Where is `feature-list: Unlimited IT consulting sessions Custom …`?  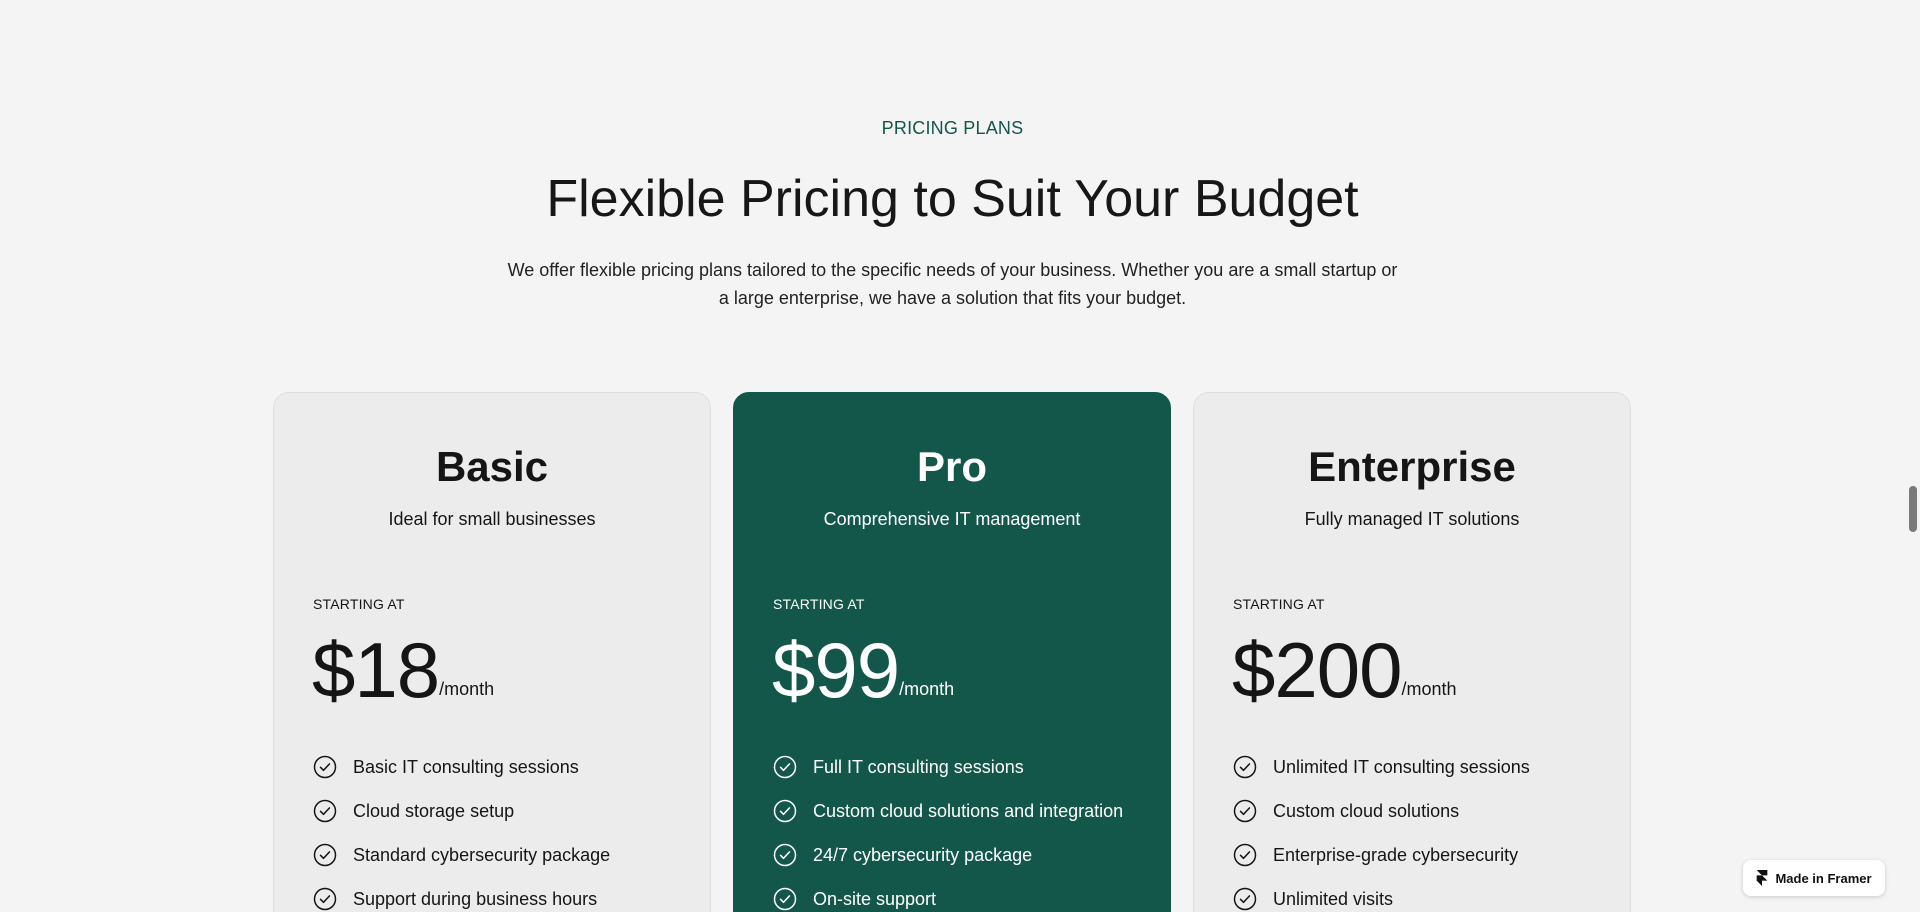
feature-list: Unlimited IT consulting sessions Custom … is located at coordinates (1381, 828).